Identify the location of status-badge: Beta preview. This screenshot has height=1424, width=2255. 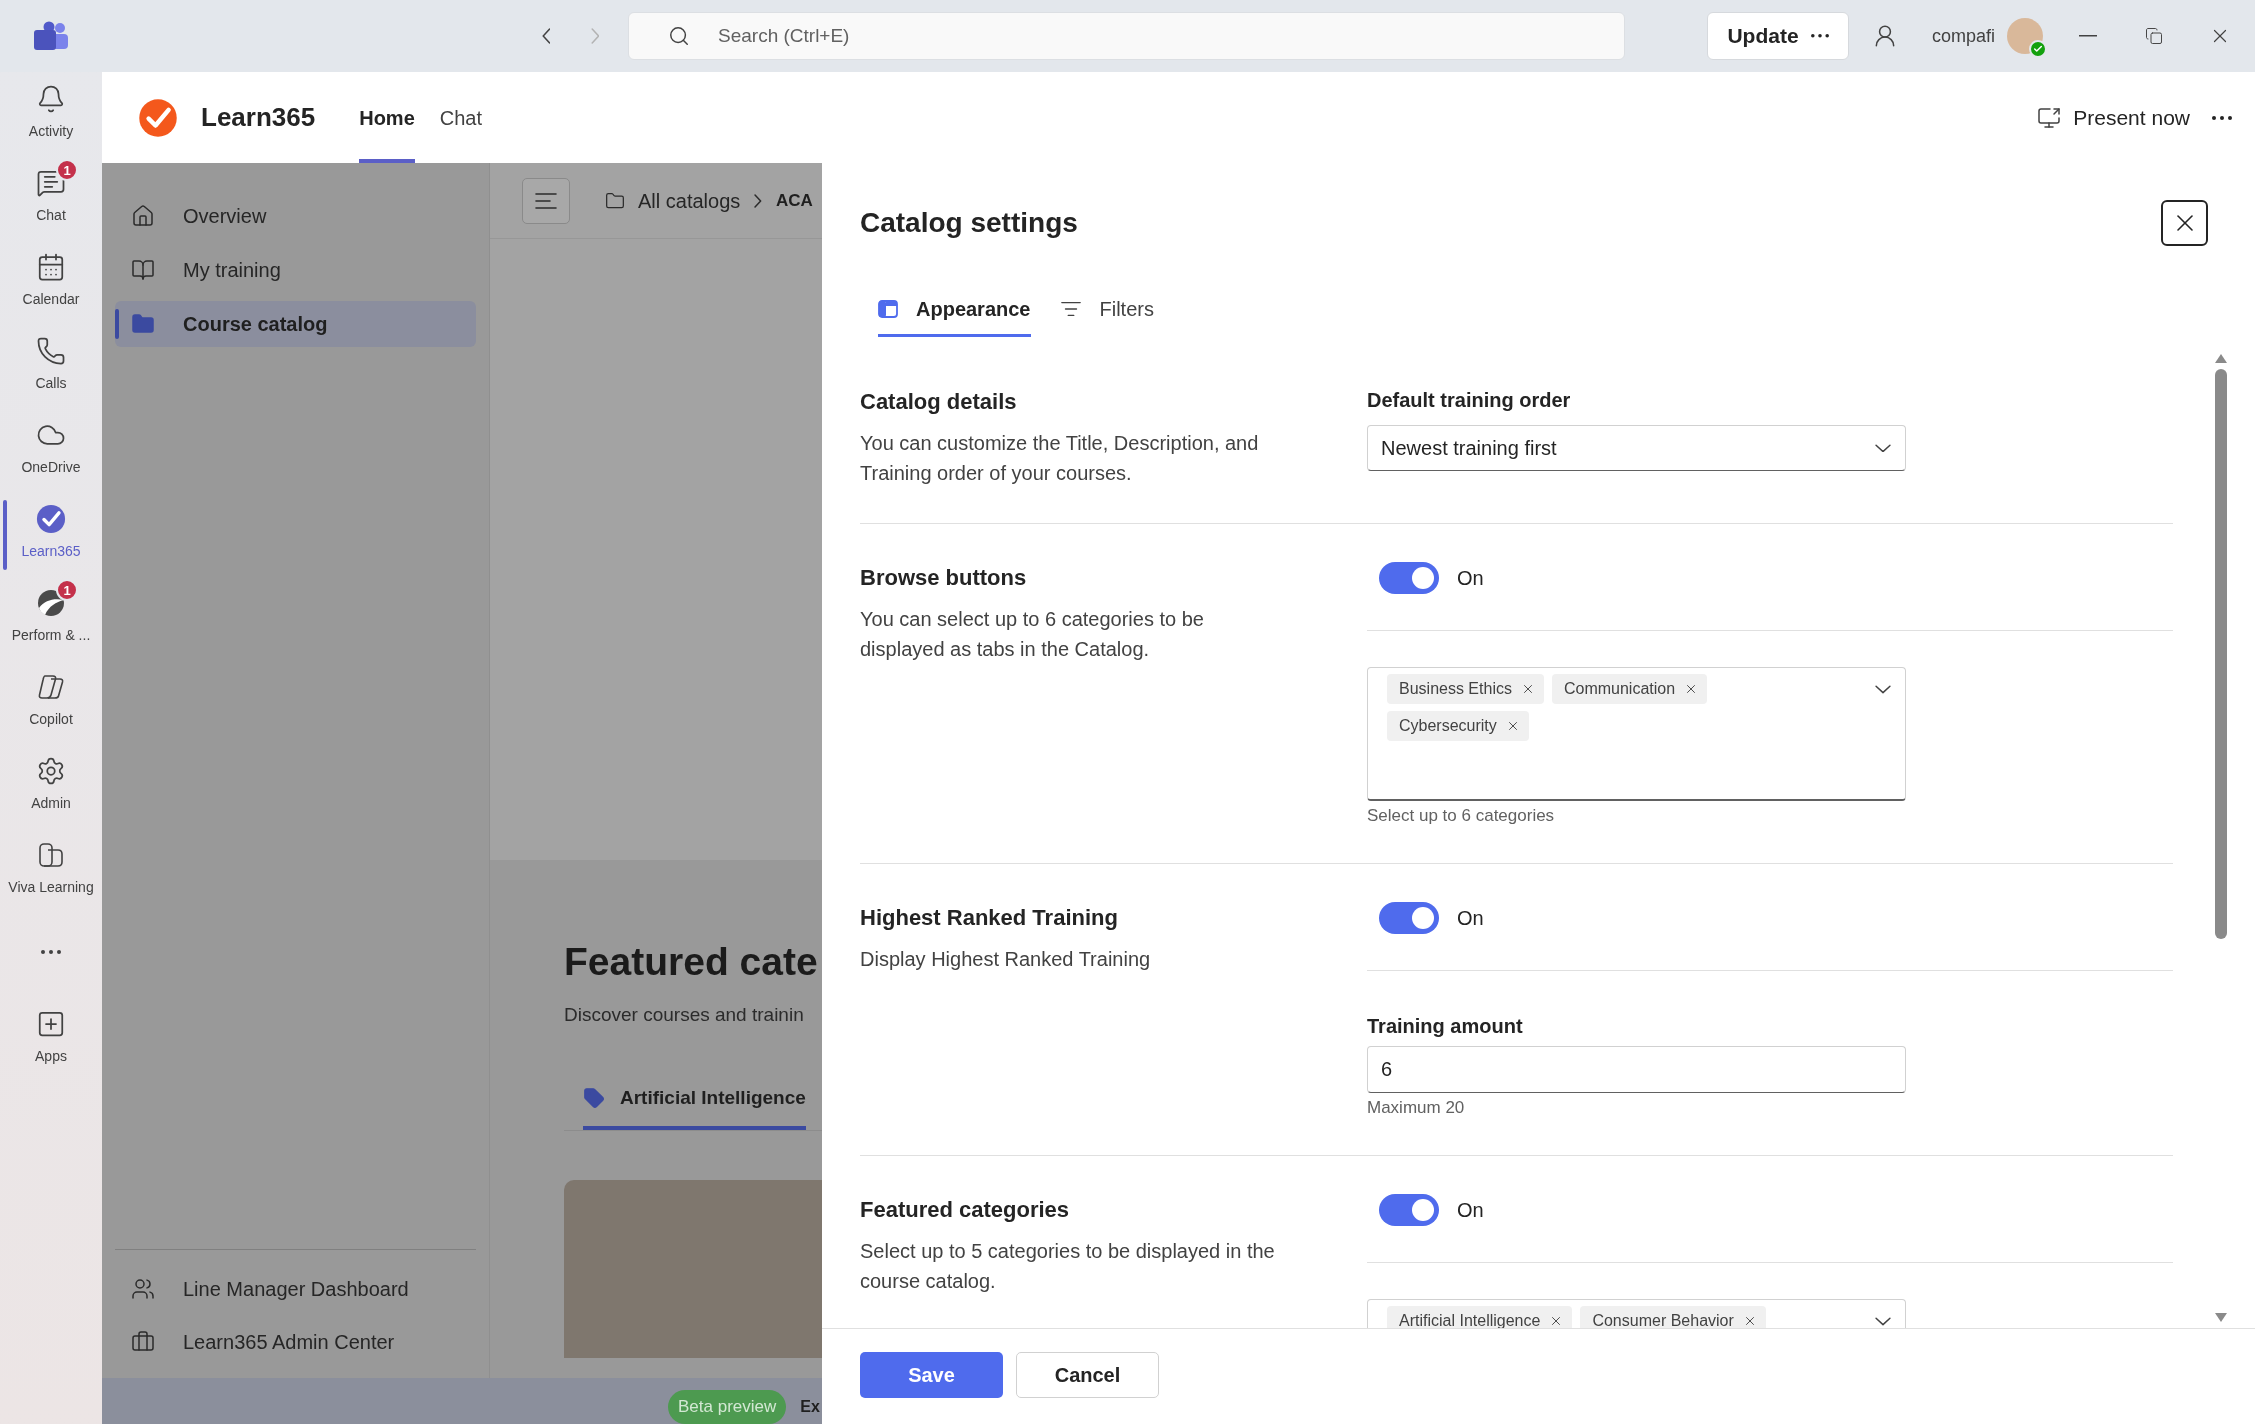
(727, 1407).